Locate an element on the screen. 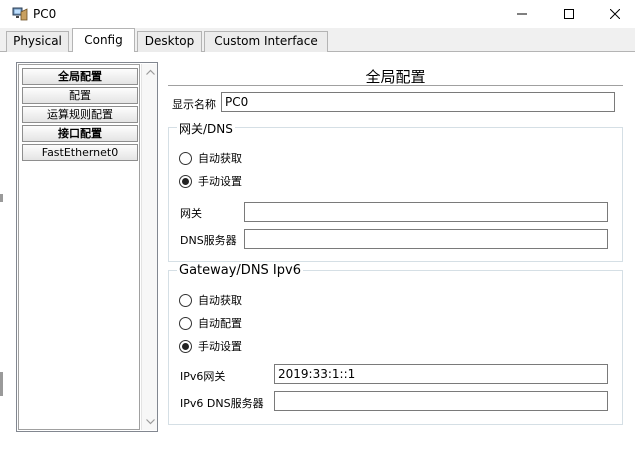 Image resolution: width=635 pixels, height=472 pixels. nav-item-algorithm-settings: 运算规则配置 is located at coordinates (80, 114).